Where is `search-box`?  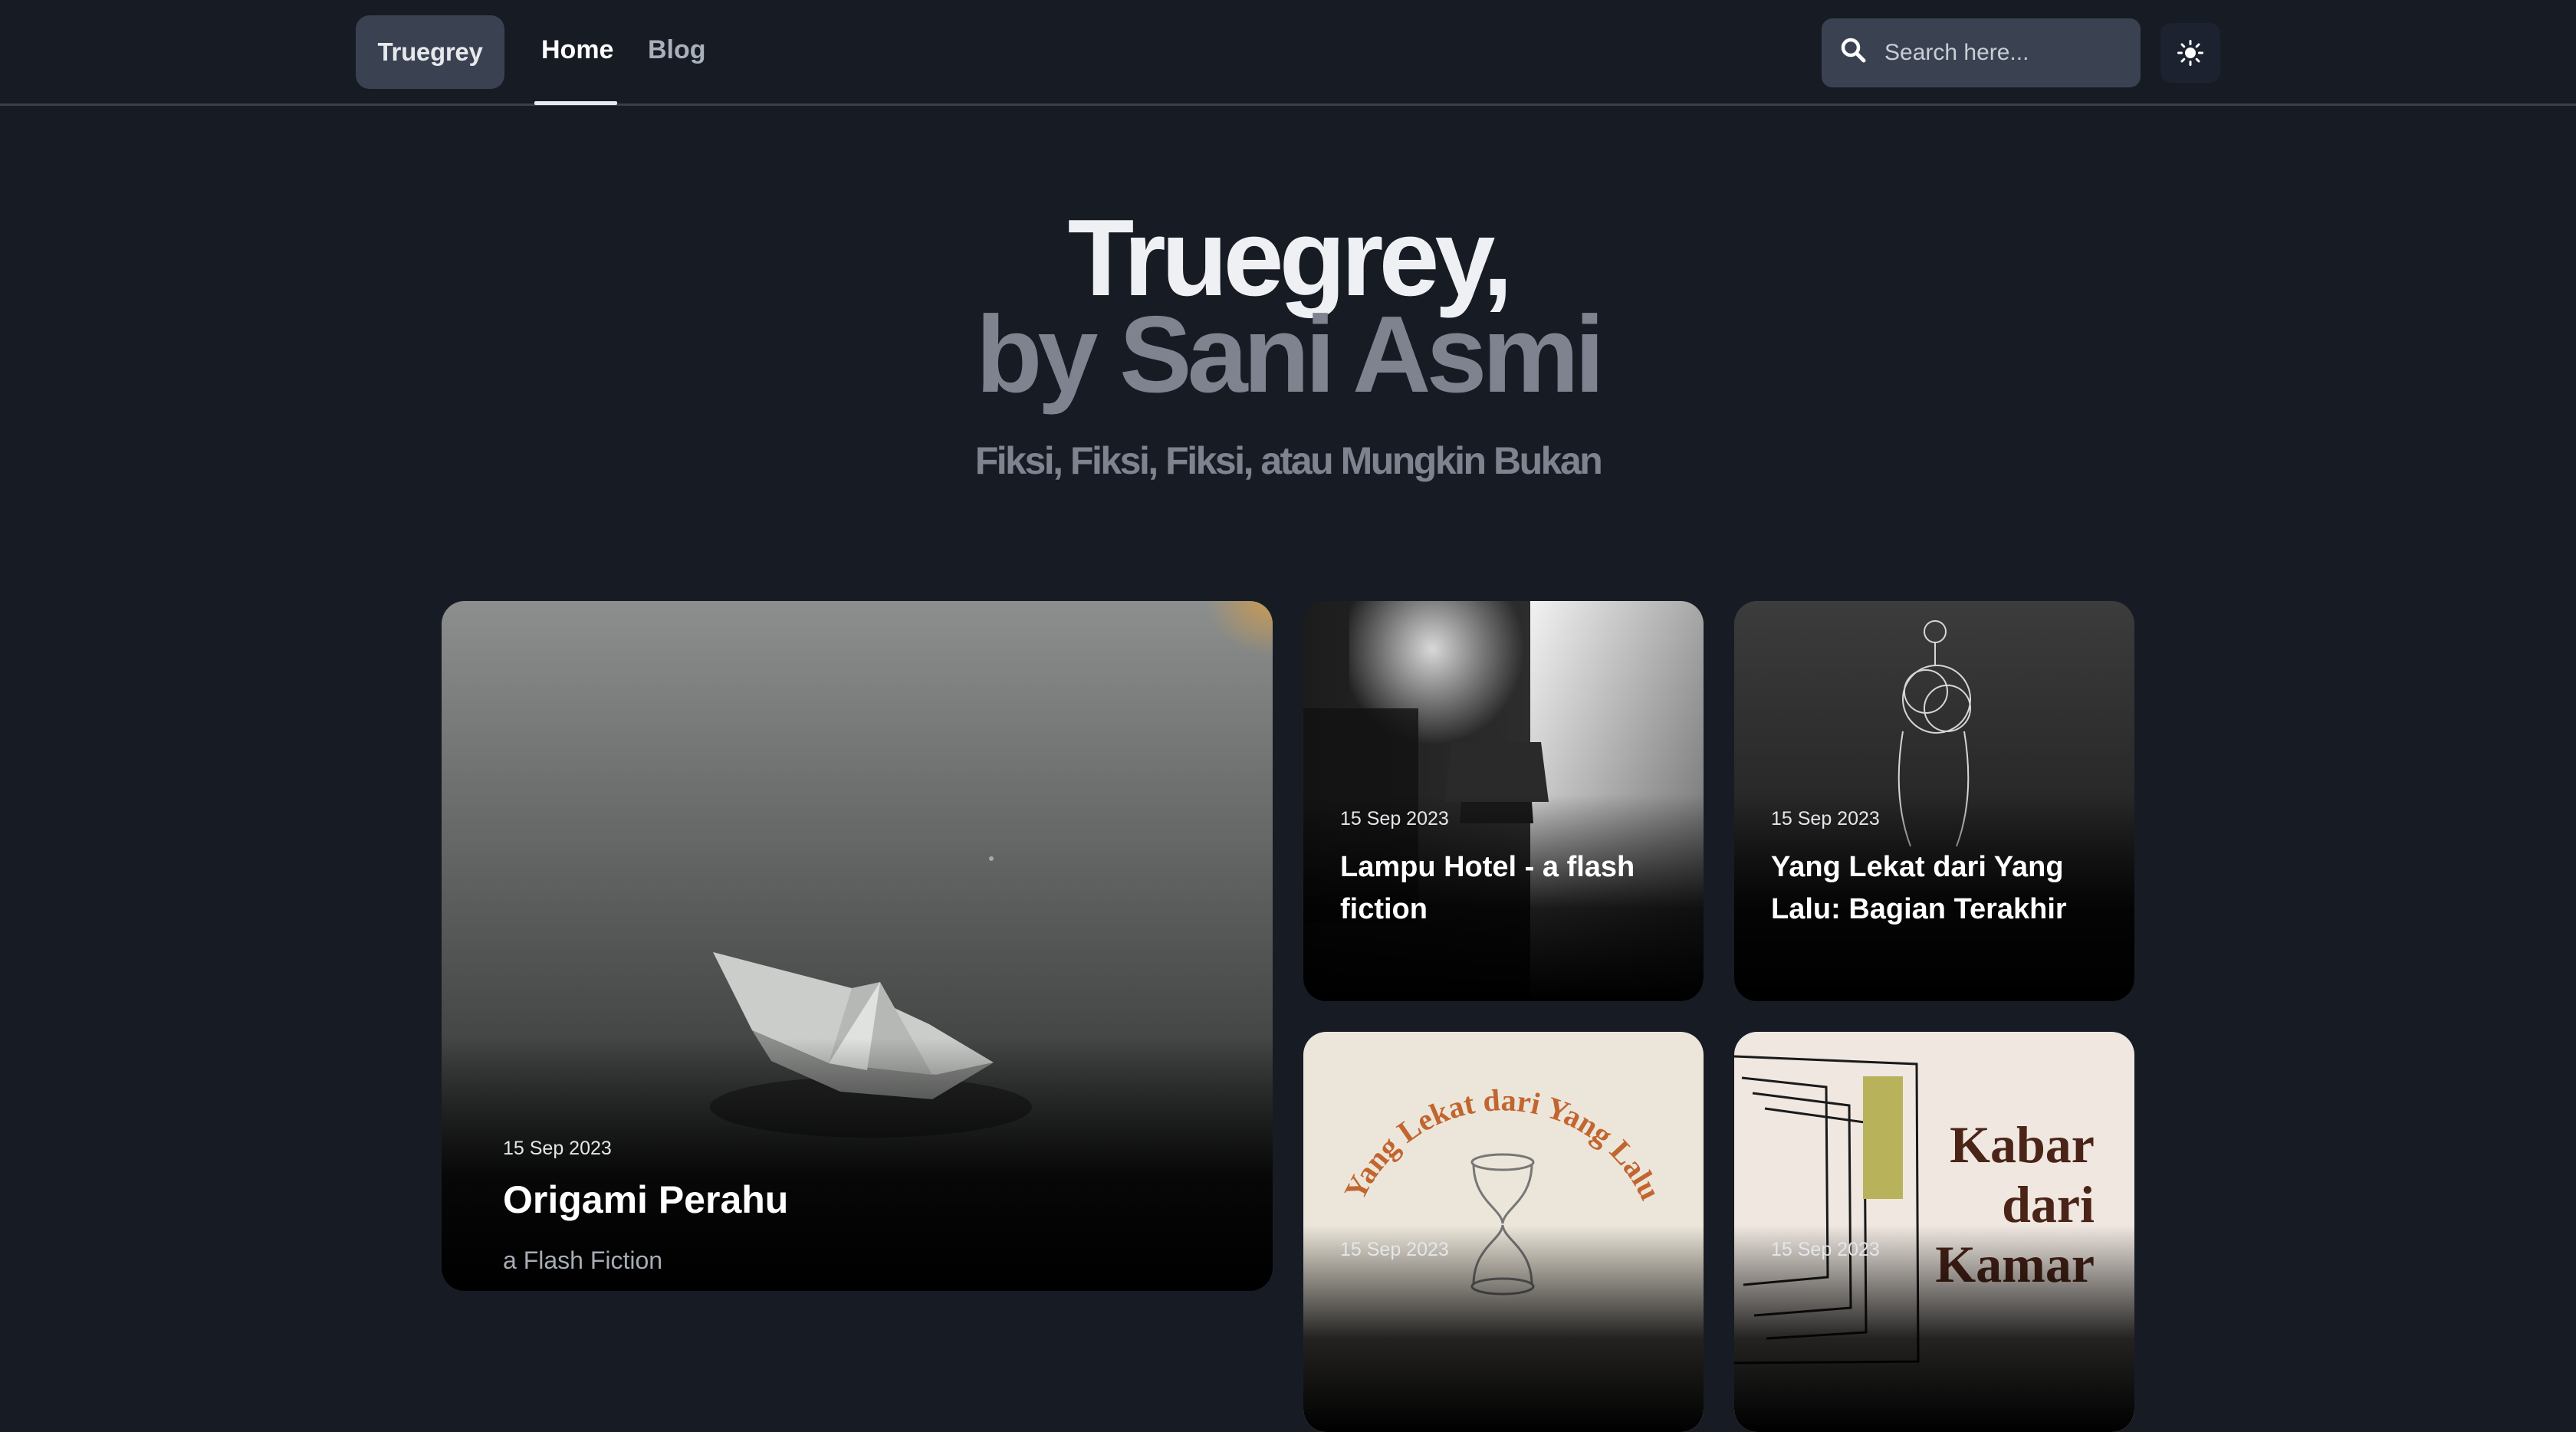
search-box is located at coordinates (1982, 53).